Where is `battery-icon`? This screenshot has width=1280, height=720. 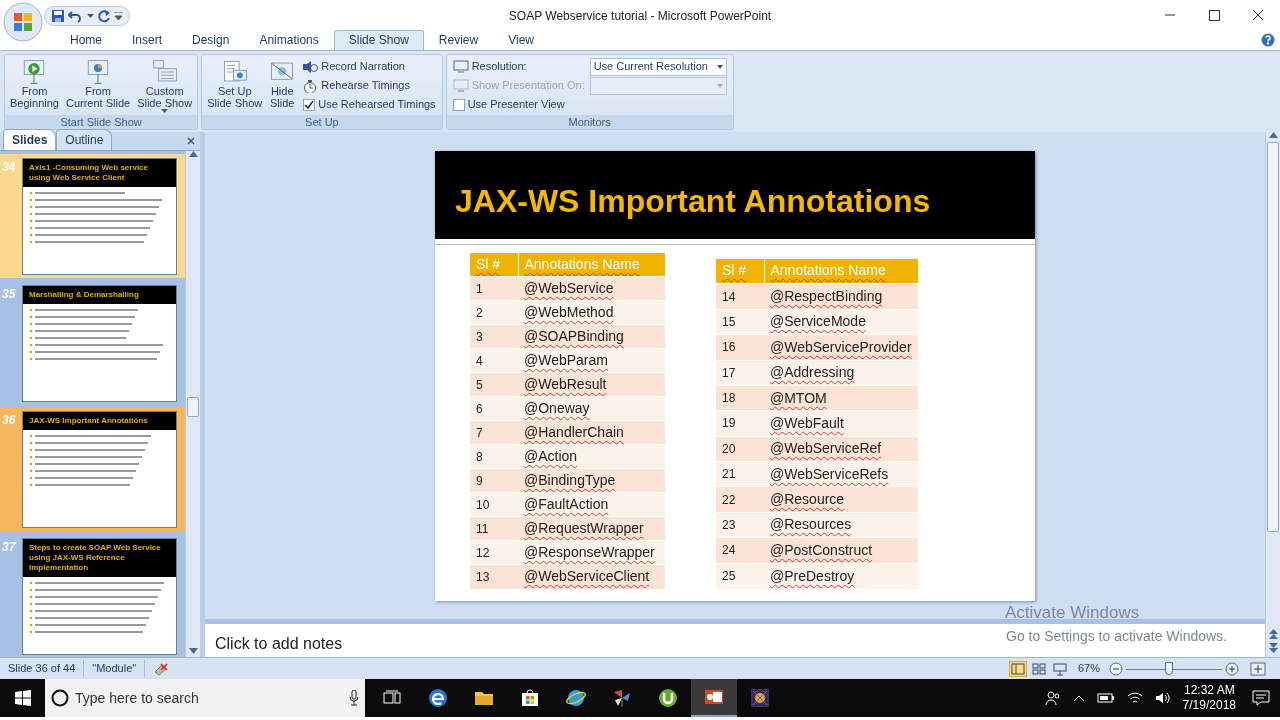 battery-icon is located at coordinates (1105, 698).